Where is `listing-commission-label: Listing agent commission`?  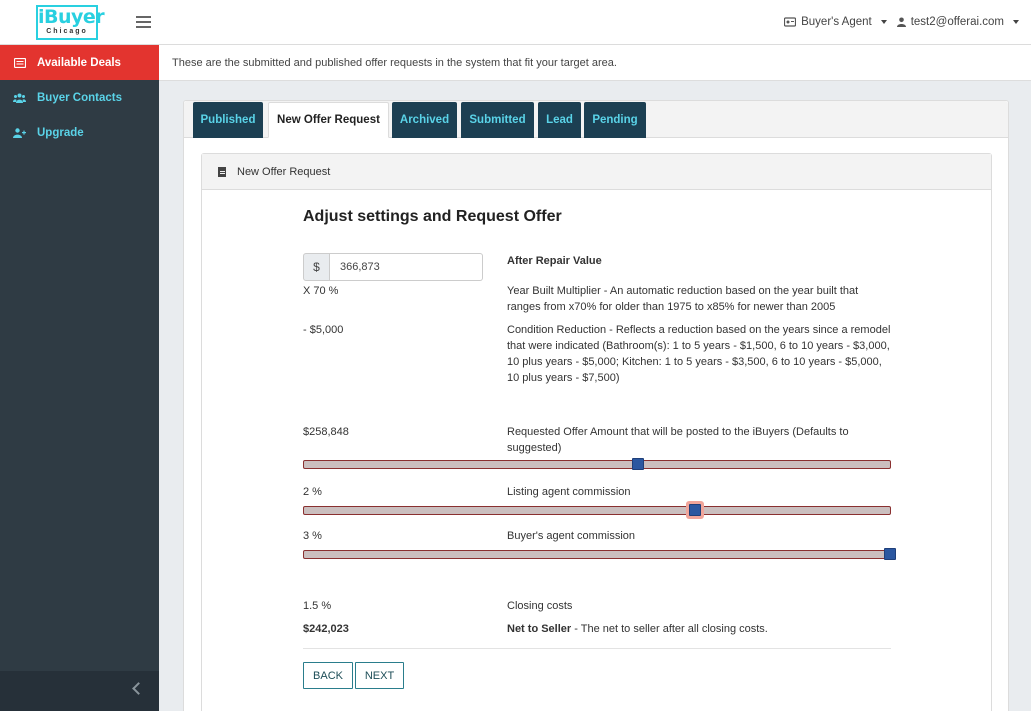 listing-commission-label: Listing agent commission is located at coordinates (569, 492).